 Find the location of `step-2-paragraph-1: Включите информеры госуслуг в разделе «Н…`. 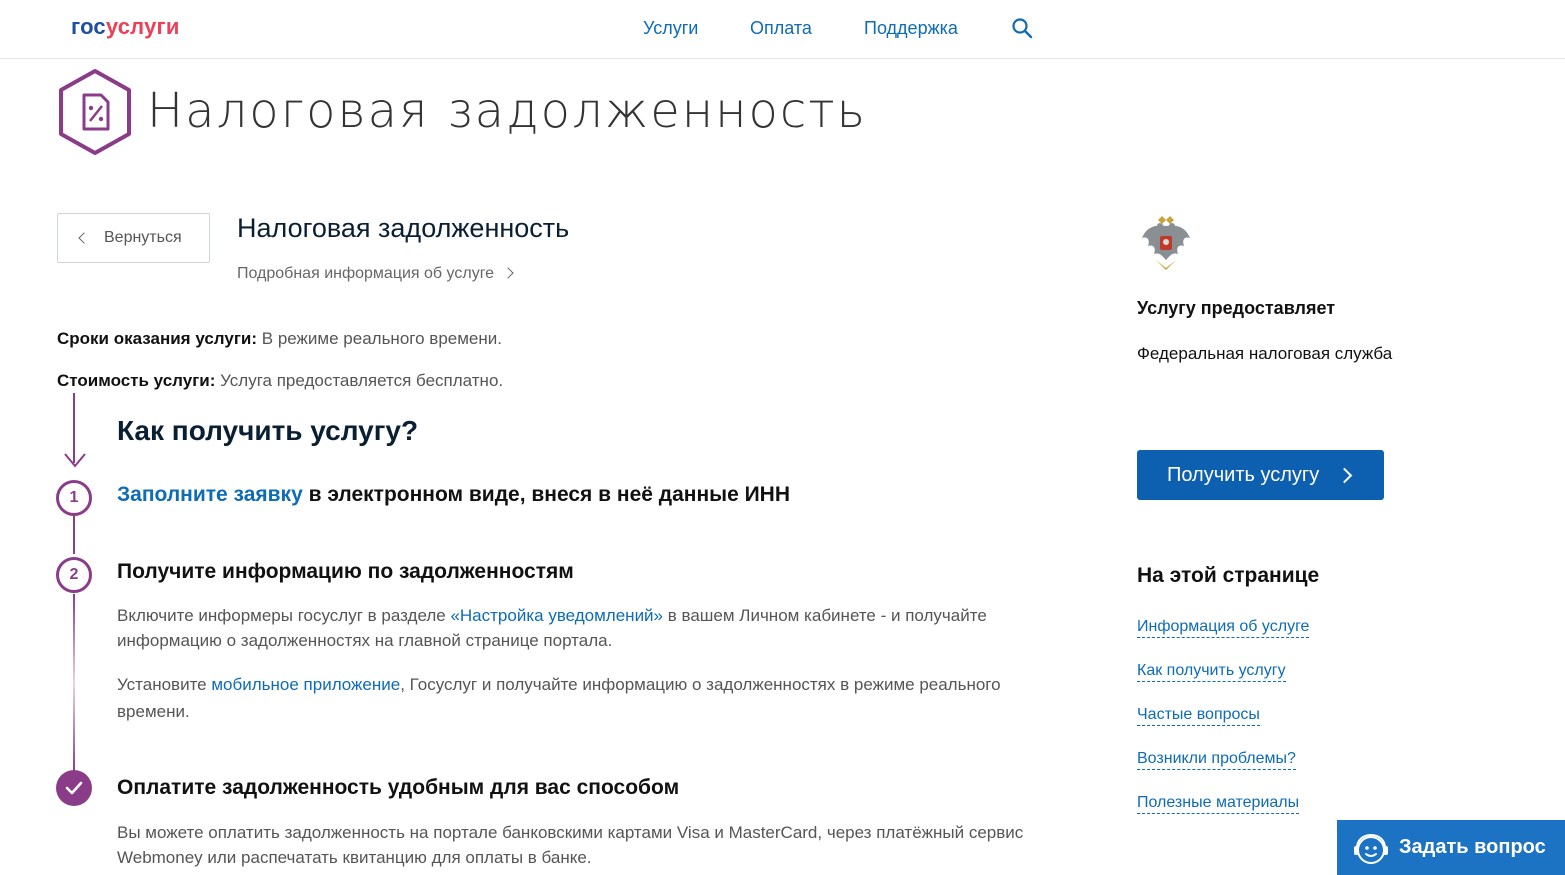

step-2-paragraph-1: Включите информеры госуслуг в разделе «Н… is located at coordinates (552, 628).